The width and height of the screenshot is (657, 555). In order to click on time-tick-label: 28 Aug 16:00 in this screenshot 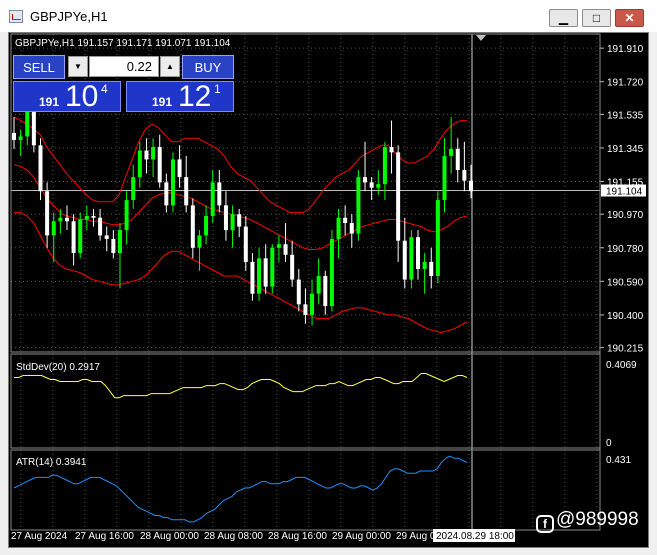, I will do `click(297, 536)`.